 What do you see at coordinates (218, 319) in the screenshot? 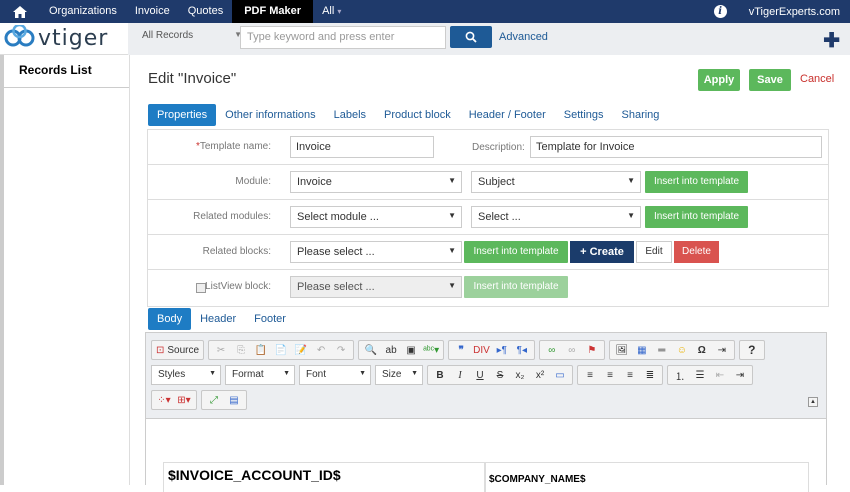
I see `tab-header: Header` at bounding box center [218, 319].